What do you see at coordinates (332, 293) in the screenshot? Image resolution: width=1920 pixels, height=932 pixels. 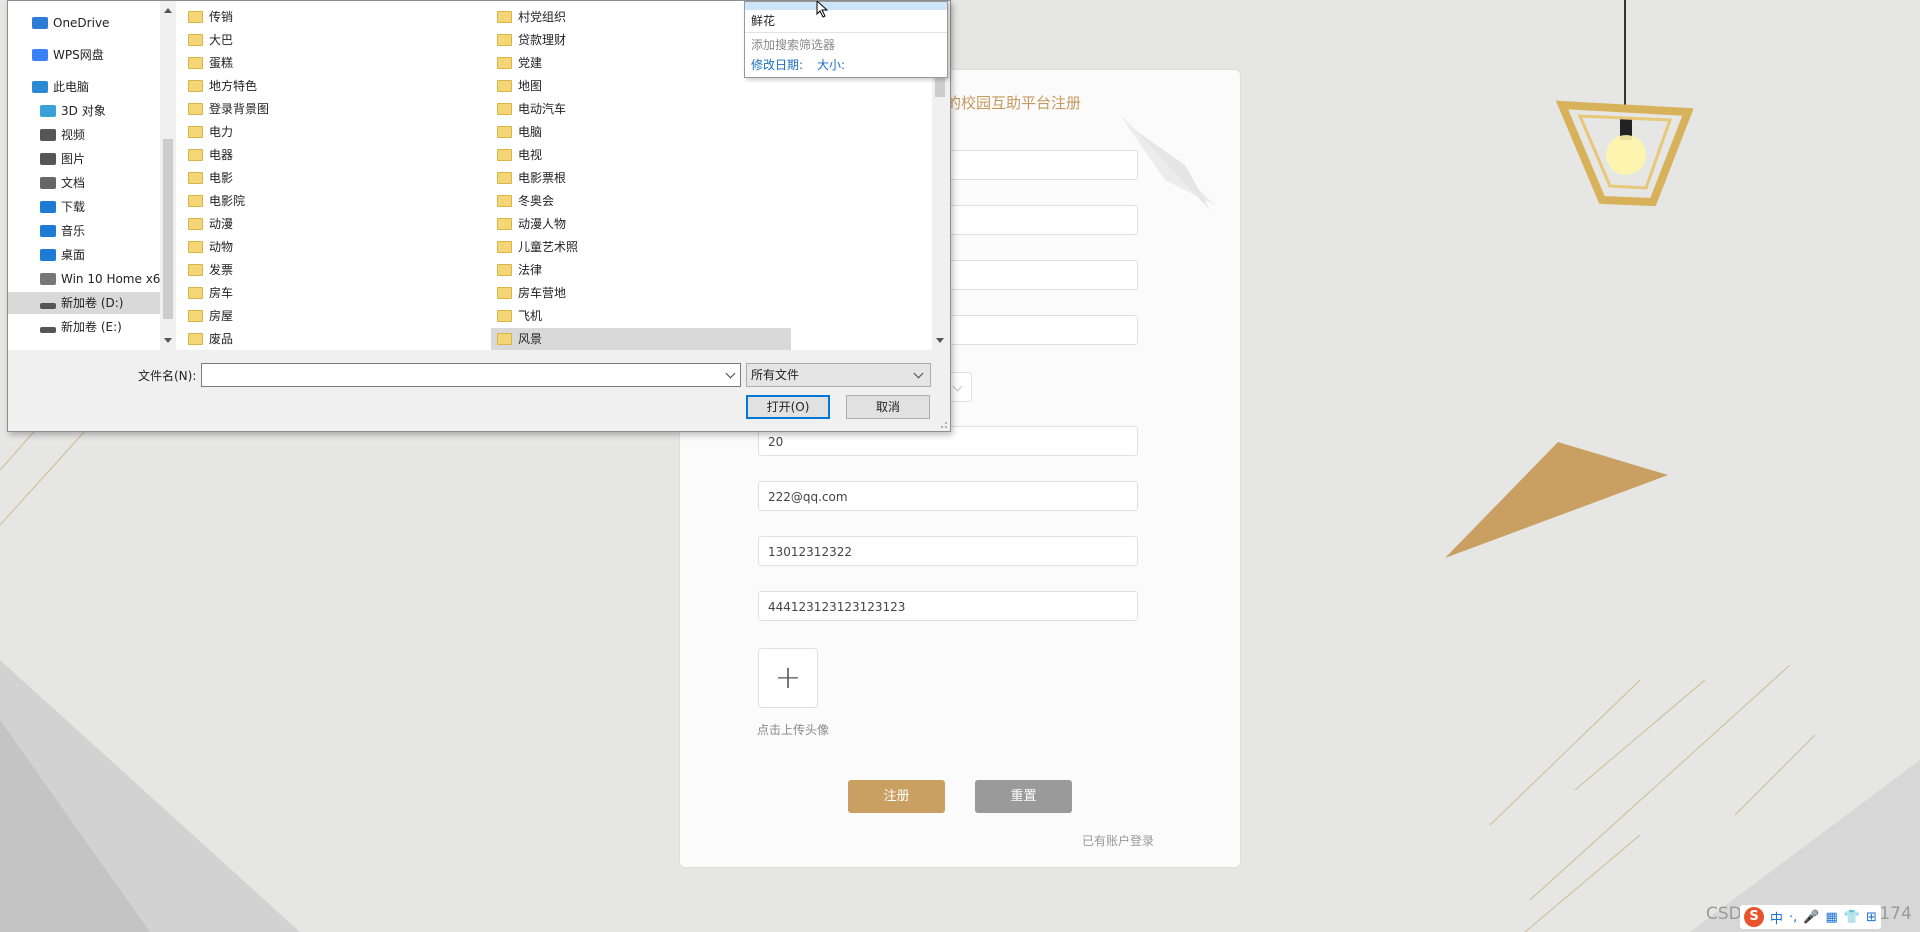 I see `file-item: 房车` at bounding box center [332, 293].